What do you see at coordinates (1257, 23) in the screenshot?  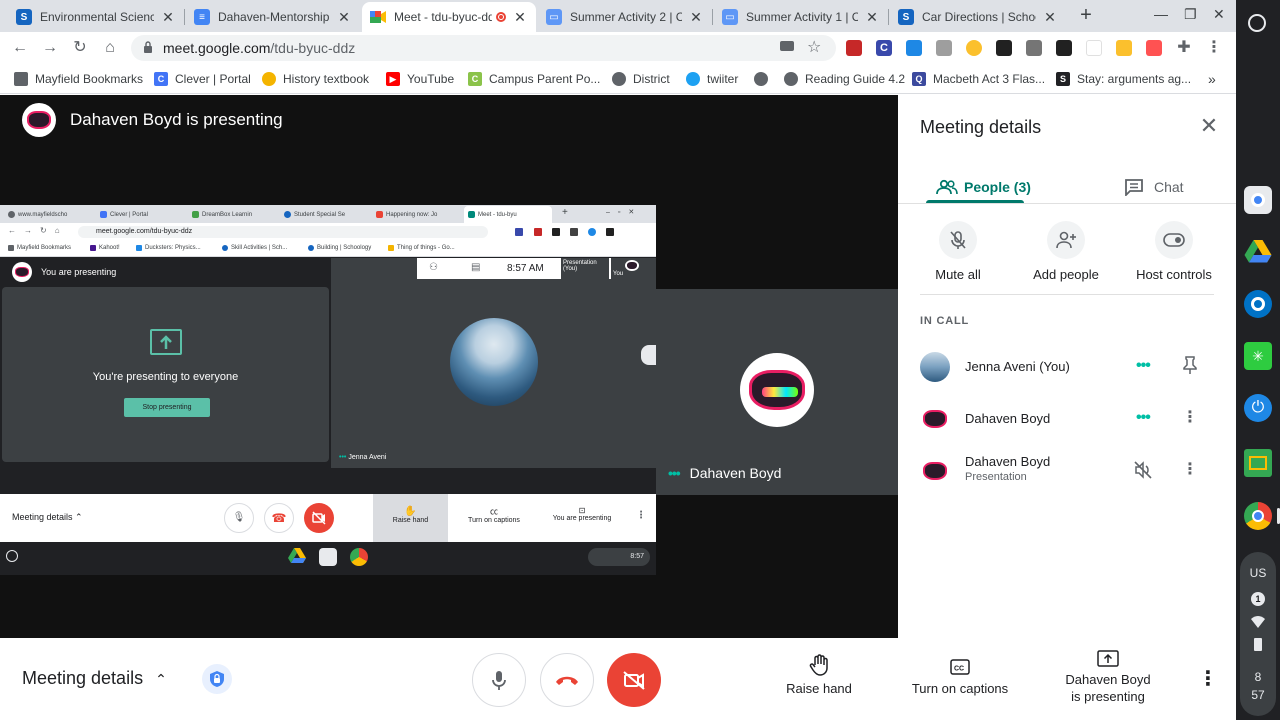 I see `launcher-icon` at bounding box center [1257, 23].